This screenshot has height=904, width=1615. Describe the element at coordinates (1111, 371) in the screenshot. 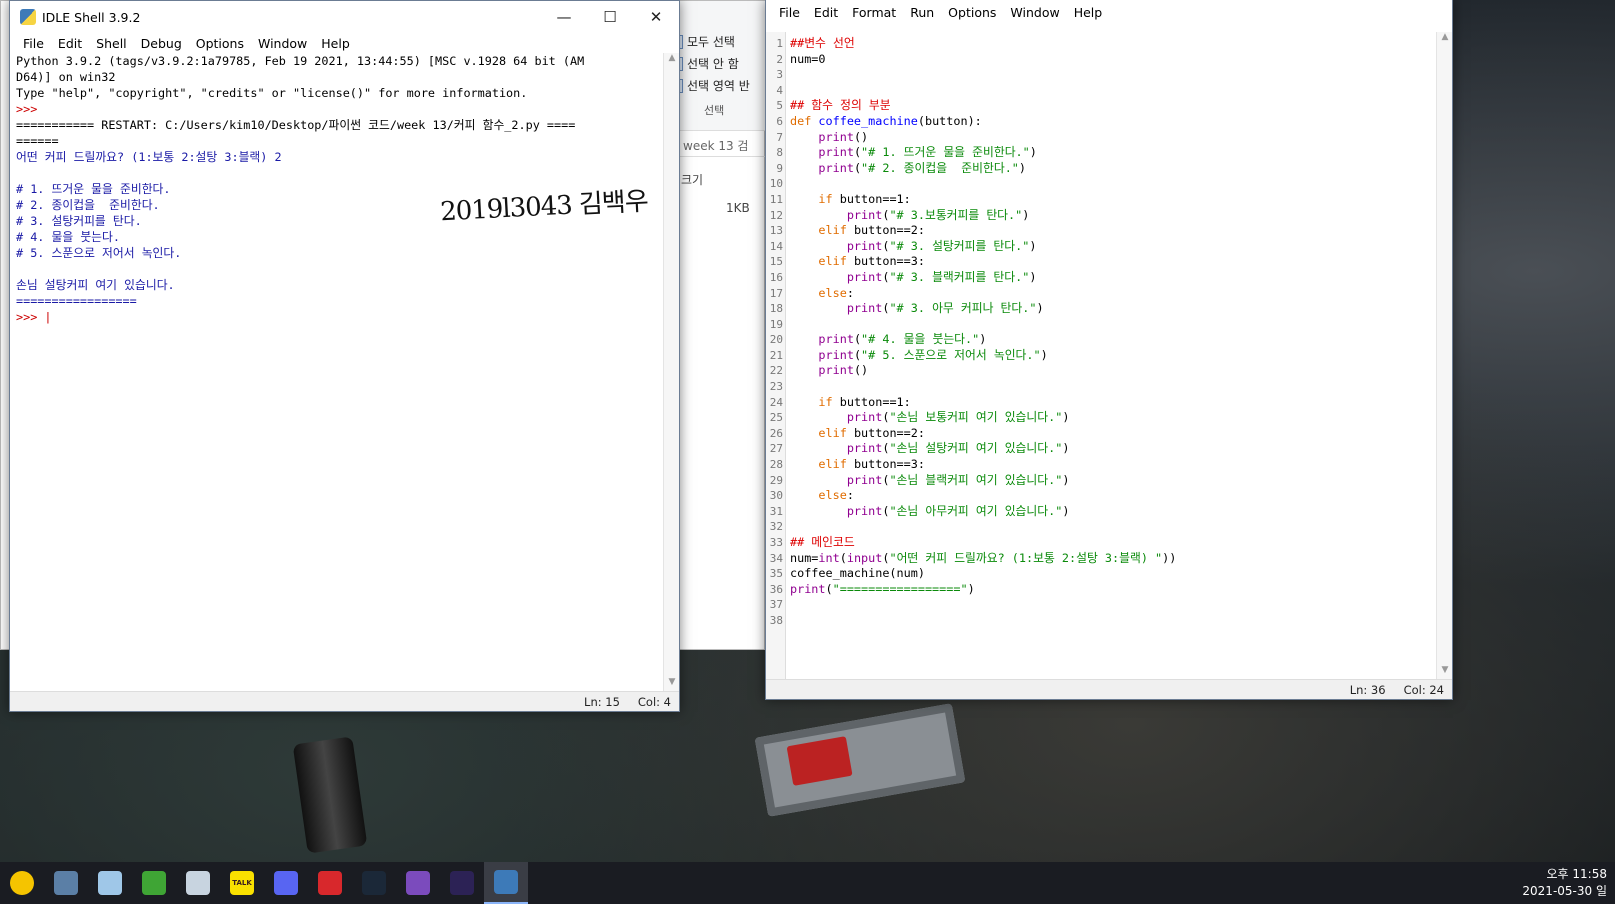

I see `code-line: print()` at that location.